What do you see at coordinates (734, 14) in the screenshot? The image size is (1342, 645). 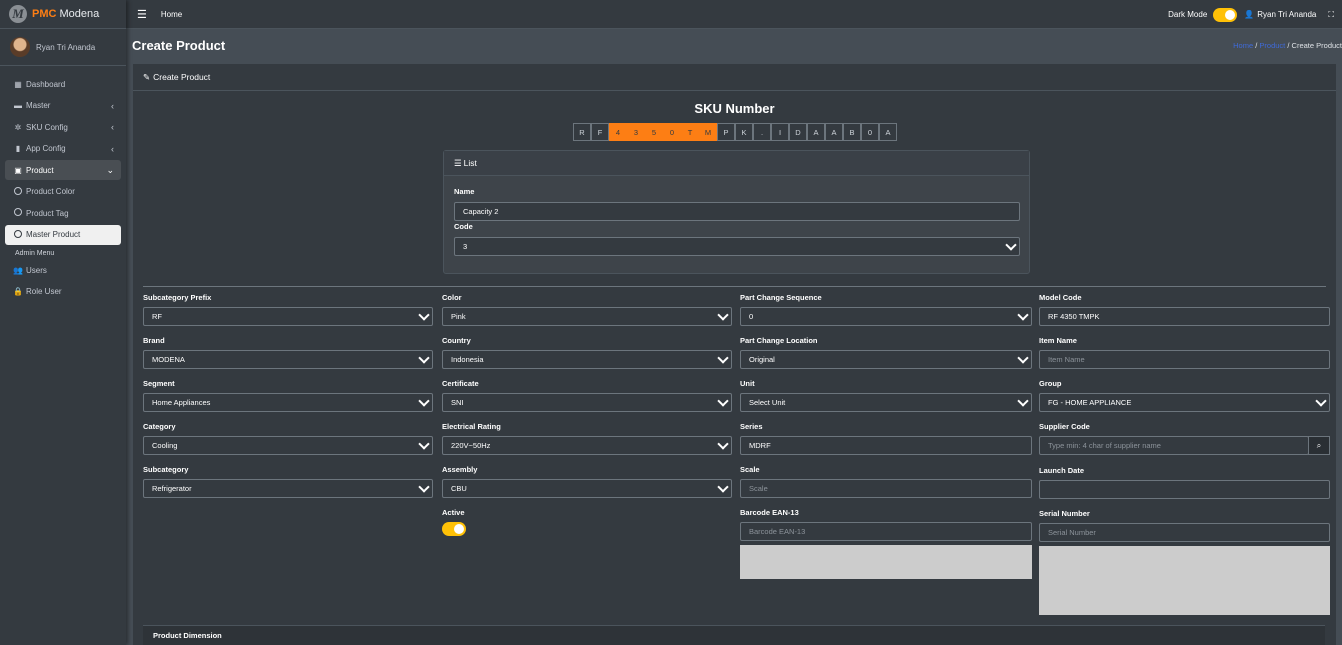 I see `topbar: ☰ Home Dark Mode 👤 Ryan Tri Ananda ⛶` at bounding box center [734, 14].